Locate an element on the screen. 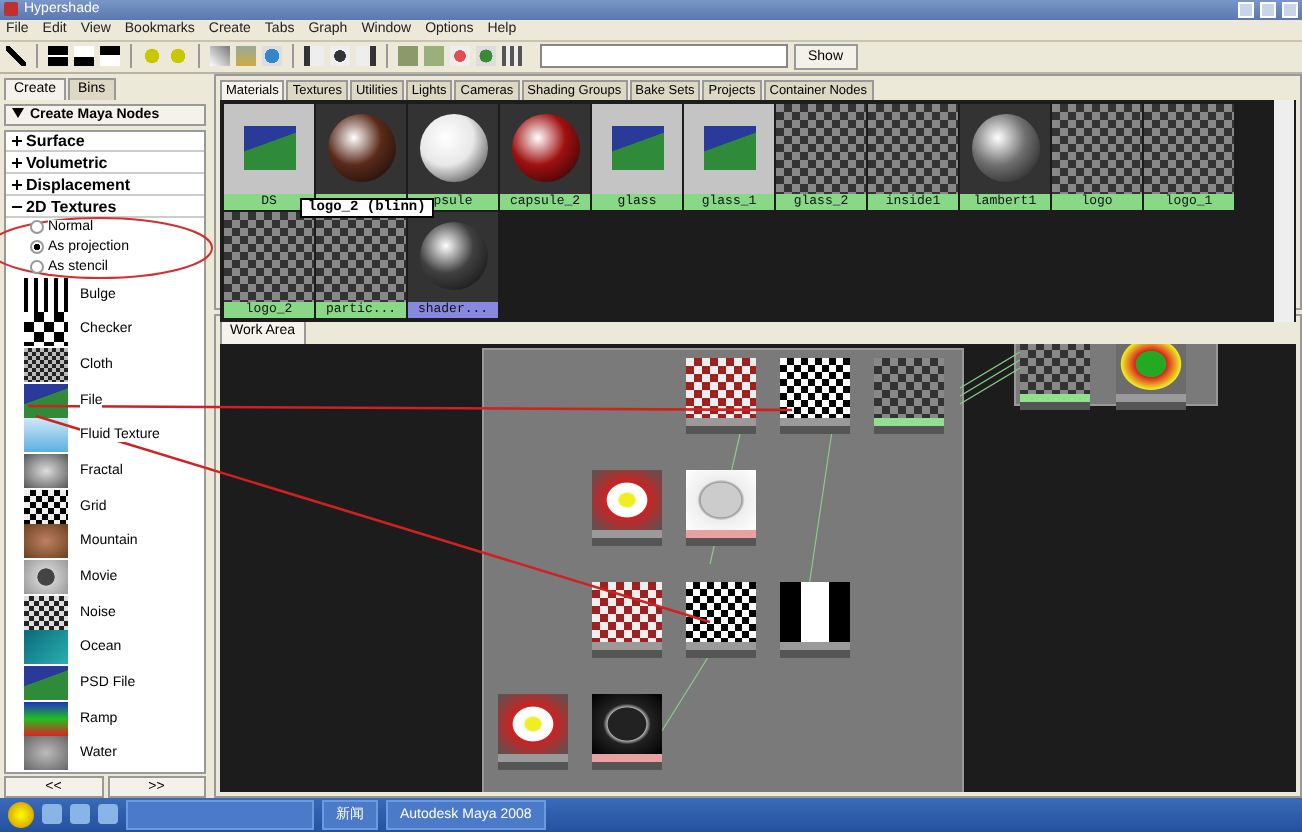 The height and width of the screenshot is (832, 1302). start-button is located at coordinates (21, 814).